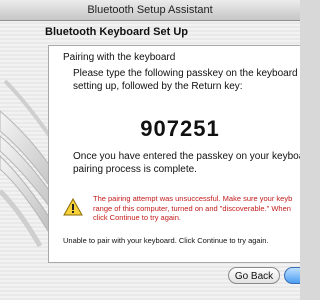  Describe the element at coordinates (73, 206) in the screenshot. I see `warning-icon` at that location.